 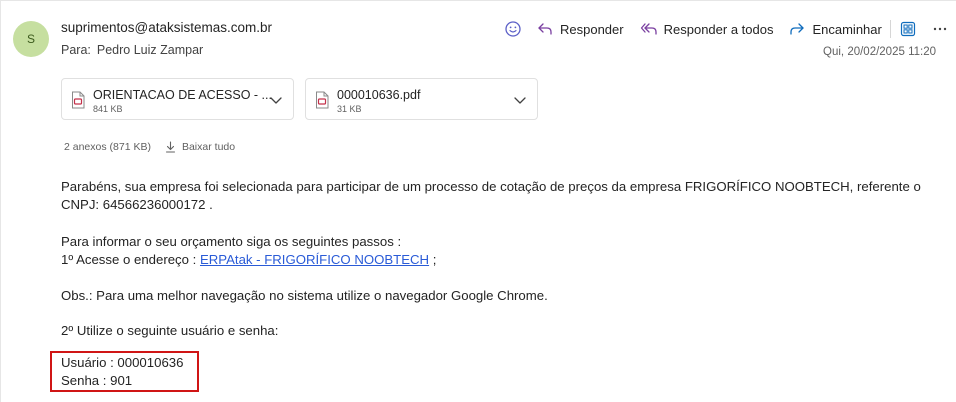 I want to click on smiley-icon, so click(x=513, y=29).